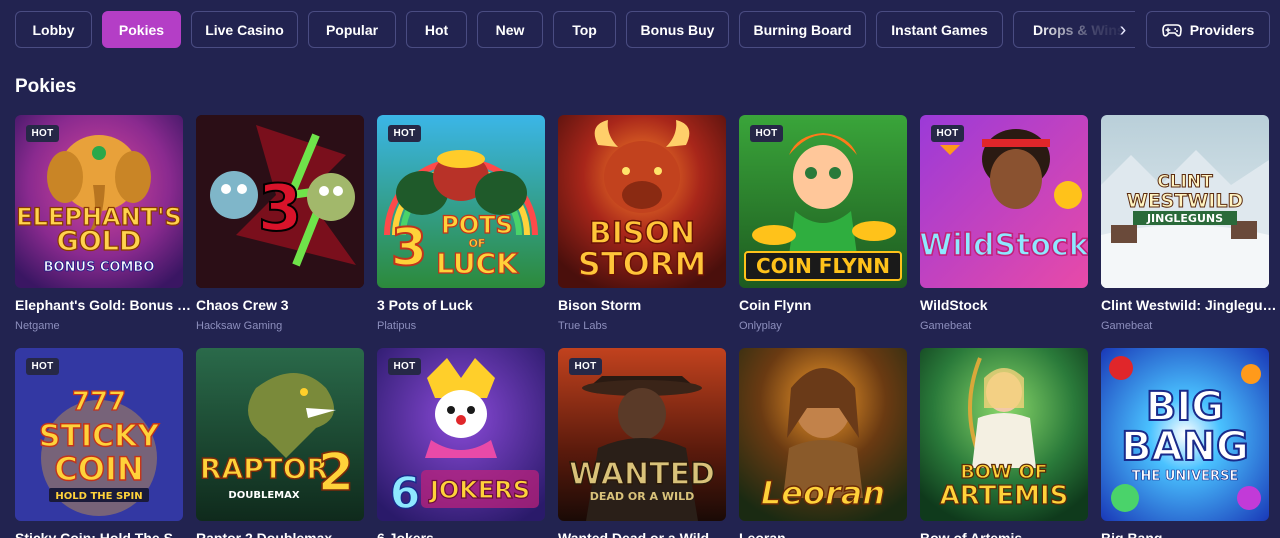  I want to click on svg-text: LUCK, so click(477, 263).